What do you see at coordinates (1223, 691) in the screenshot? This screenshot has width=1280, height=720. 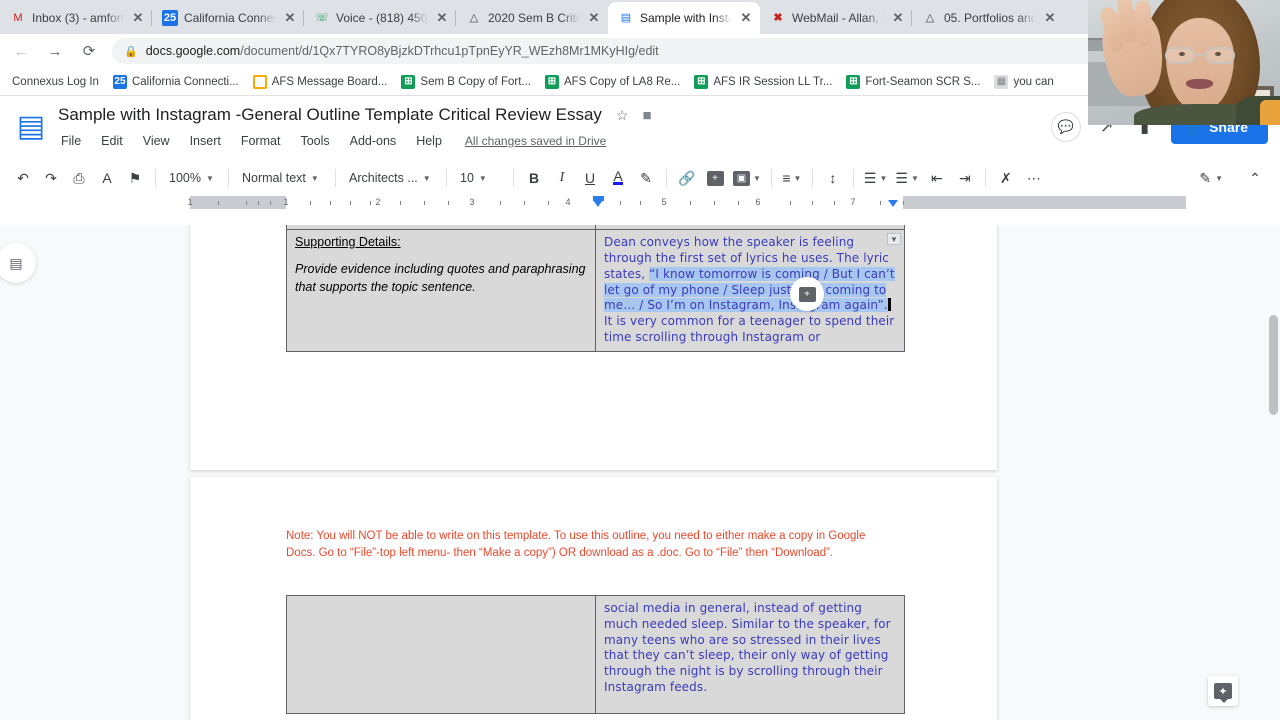 I see `explore-button: ✦` at bounding box center [1223, 691].